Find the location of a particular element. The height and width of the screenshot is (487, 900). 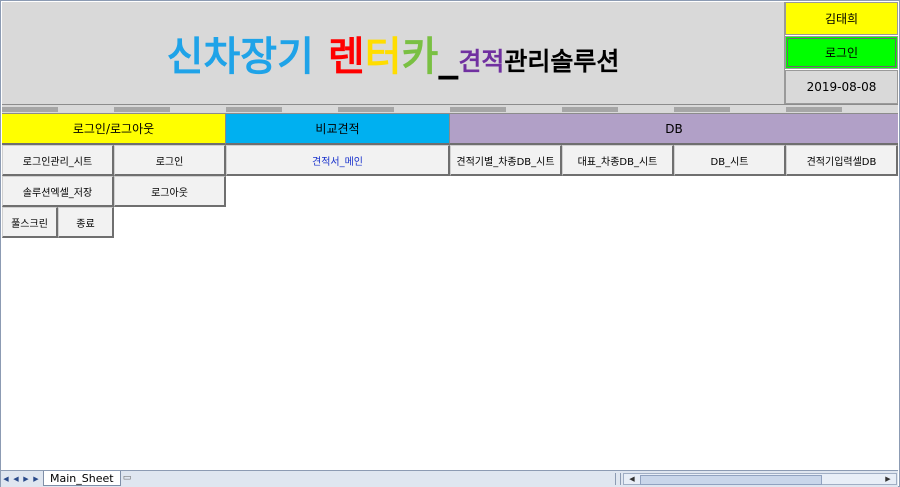

title-part: 관리솔루션 is located at coordinates (562, 61).